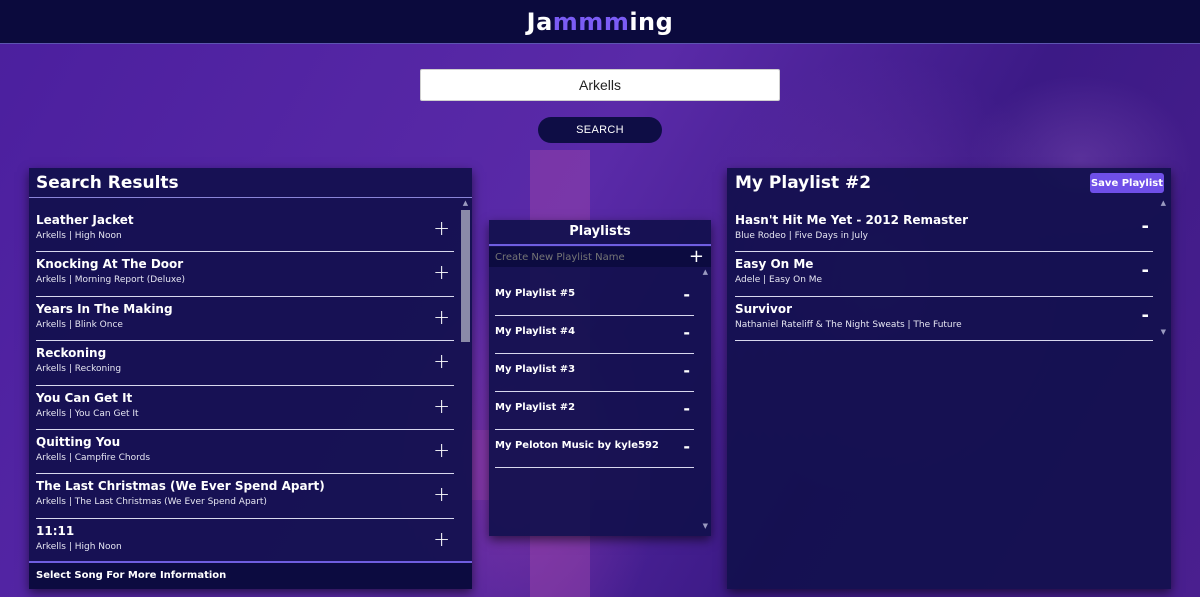  What do you see at coordinates (465, 383) in the screenshot?
I see `results-scrollbar: ▲ ▼` at bounding box center [465, 383].